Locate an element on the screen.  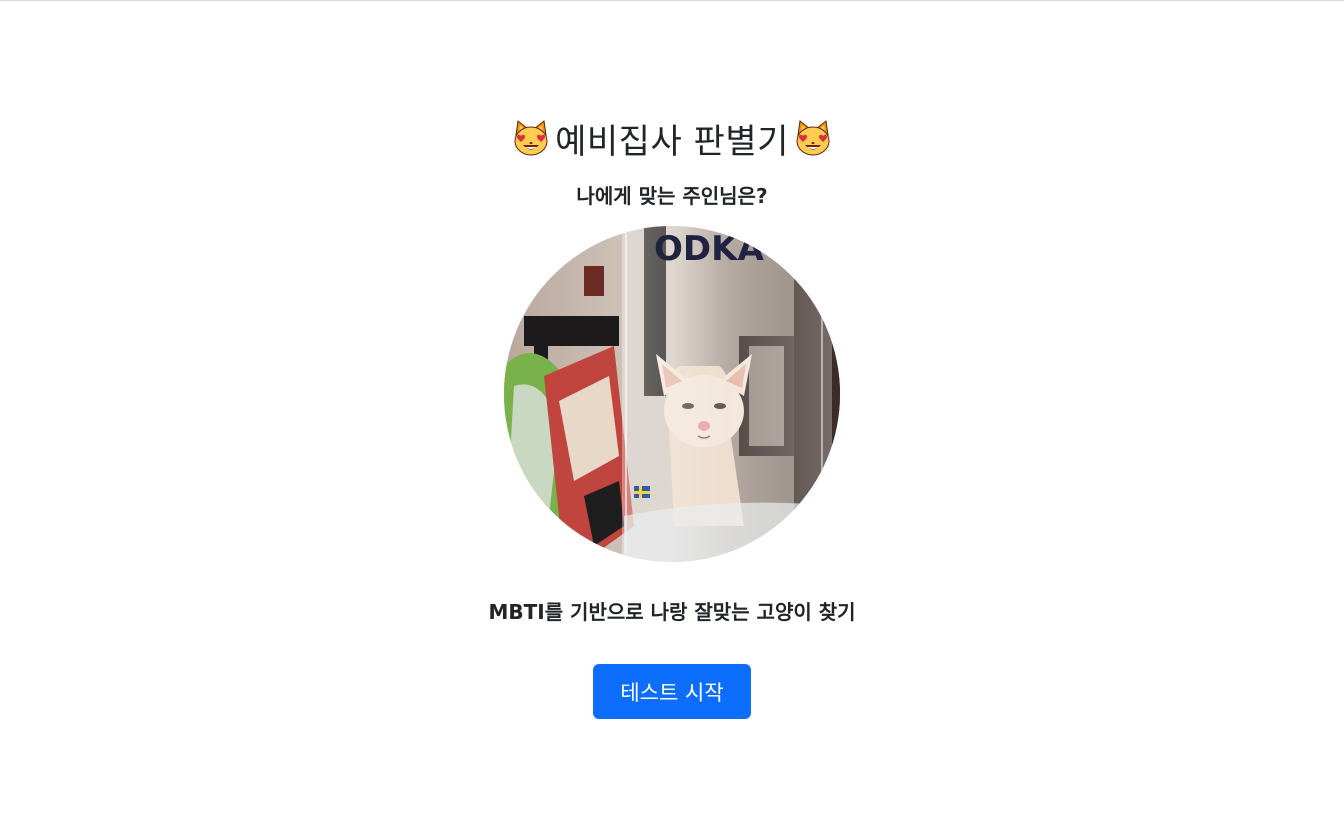
page-subtitle: 나에게 맞는 주인님은? is located at coordinates (672, 196).